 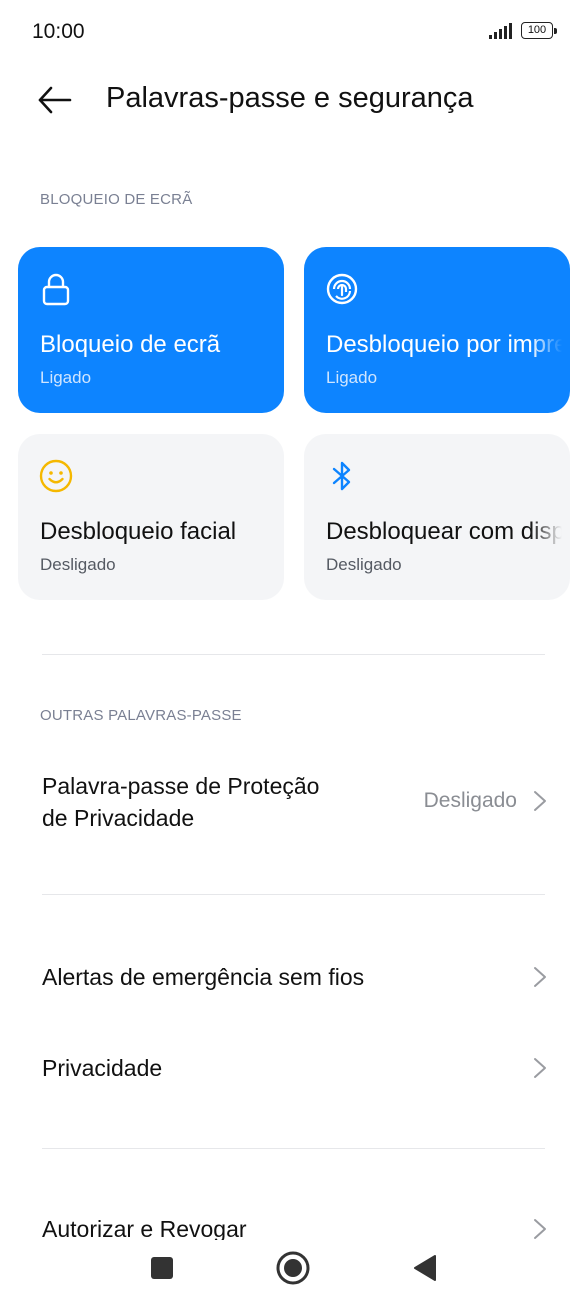 What do you see at coordinates (138, 531) in the screenshot?
I see `tile-title: Desbloqueio facial` at bounding box center [138, 531].